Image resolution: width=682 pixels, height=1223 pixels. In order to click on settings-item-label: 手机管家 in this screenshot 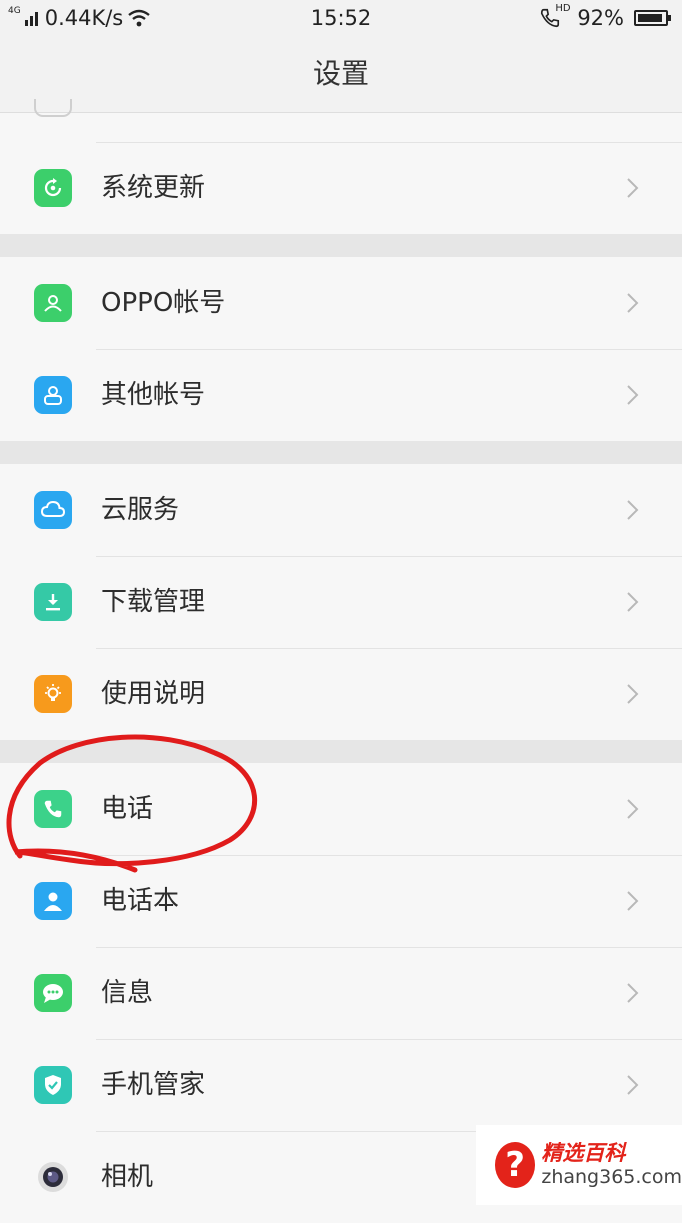, I will do `click(153, 1085)`.